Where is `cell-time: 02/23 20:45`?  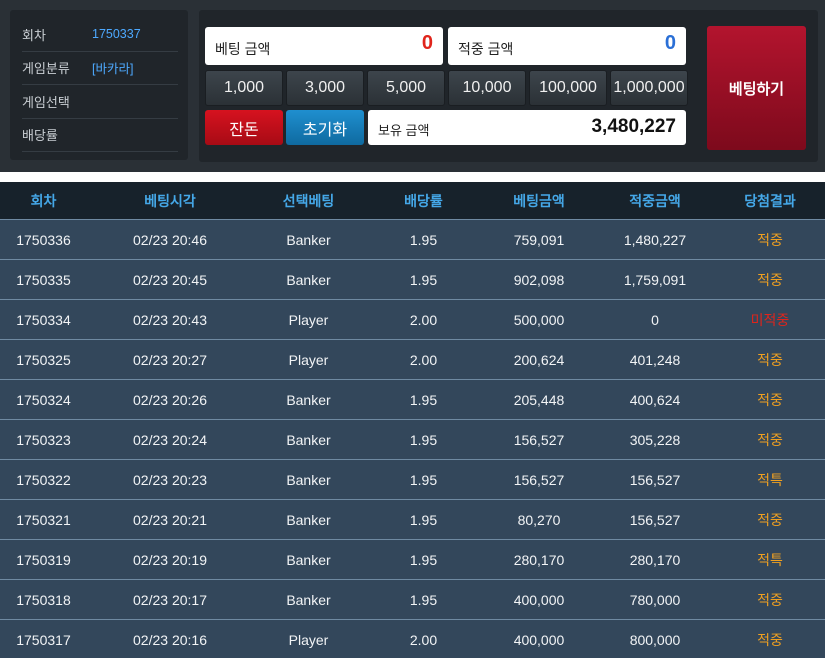
cell-time: 02/23 20:45 is located at coordinates (170, 279).